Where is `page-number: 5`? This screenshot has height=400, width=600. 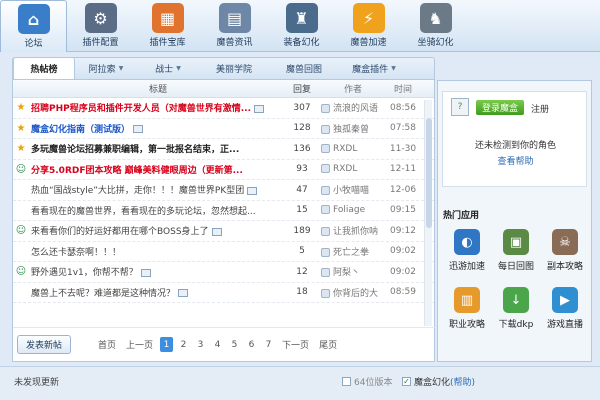
page-number: 5 is located at coordinates (234, 344).